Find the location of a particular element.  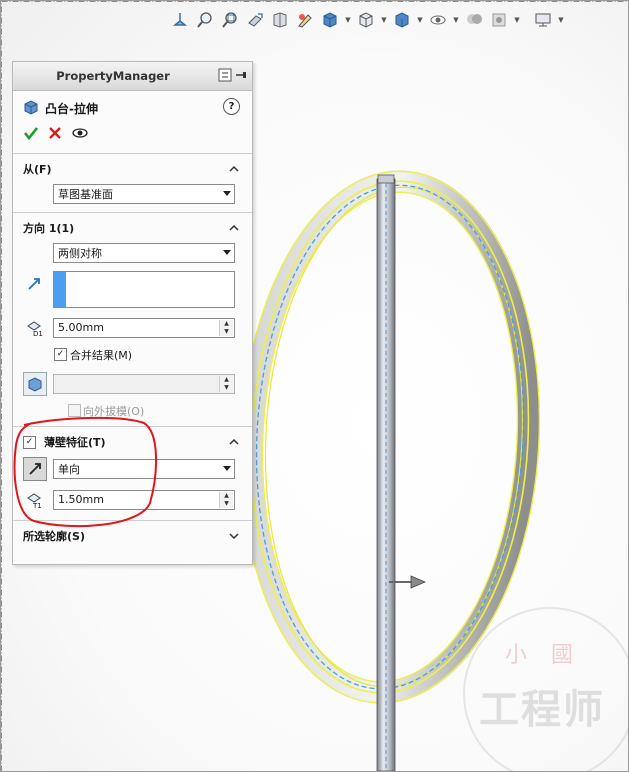

svg-text: T1 is located at coordinates (37, 506).